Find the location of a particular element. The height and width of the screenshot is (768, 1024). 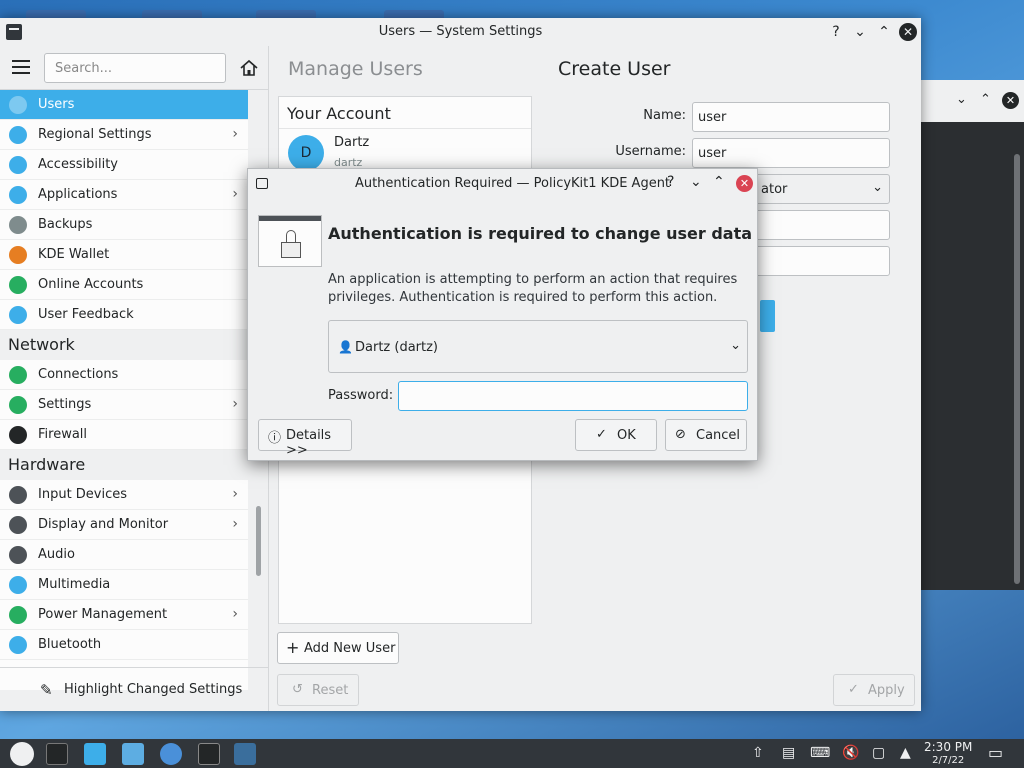

wallet-icon is located at coordinates (18, 255).